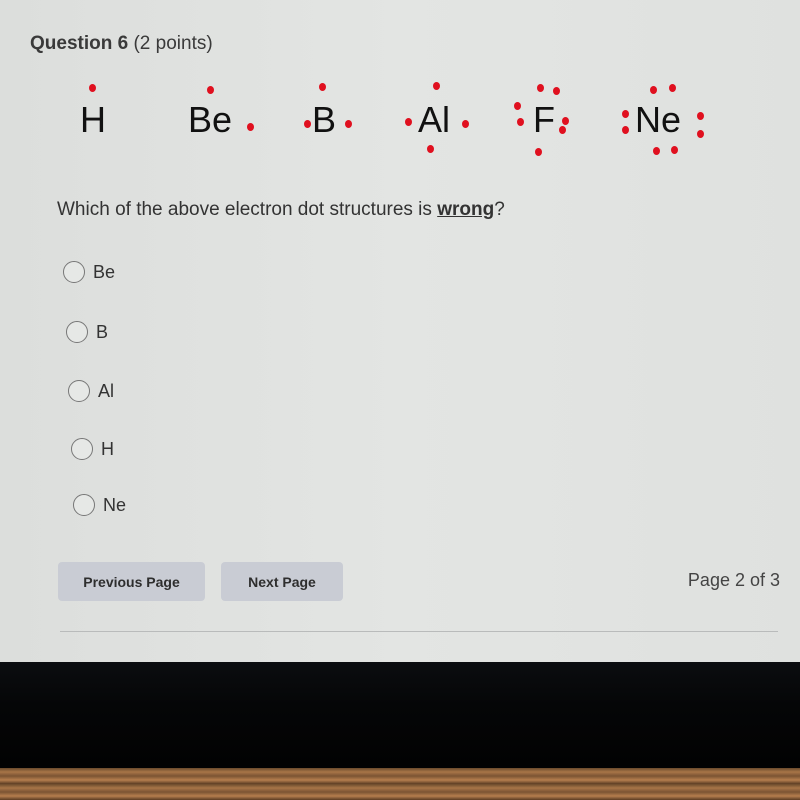  Describe the element at coordinates (131, 581) in the screenshot. I see `previous-page-button: Previous Page` at that location.